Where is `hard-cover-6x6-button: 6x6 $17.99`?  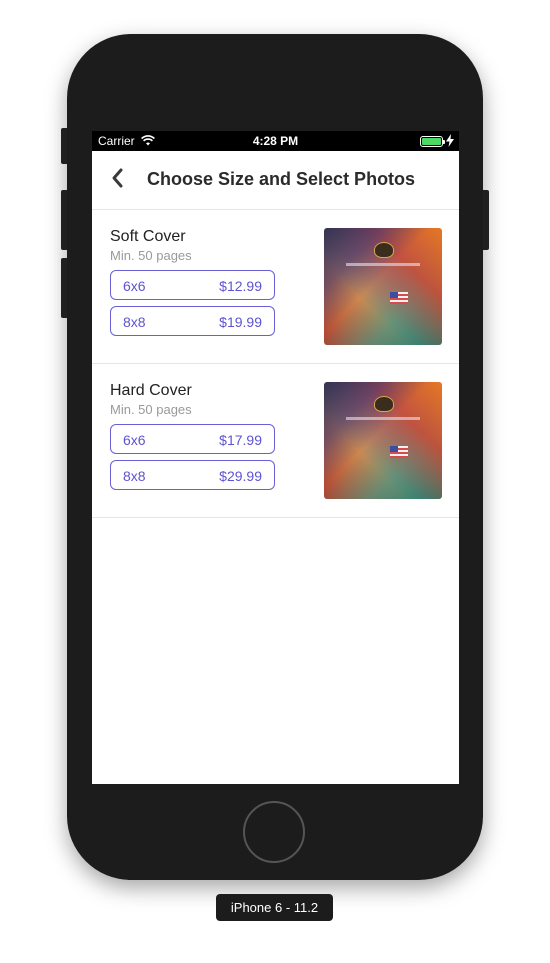
hard-cover-6x6-button: 6x6 $17.99 is located at coordinates (192, 439).